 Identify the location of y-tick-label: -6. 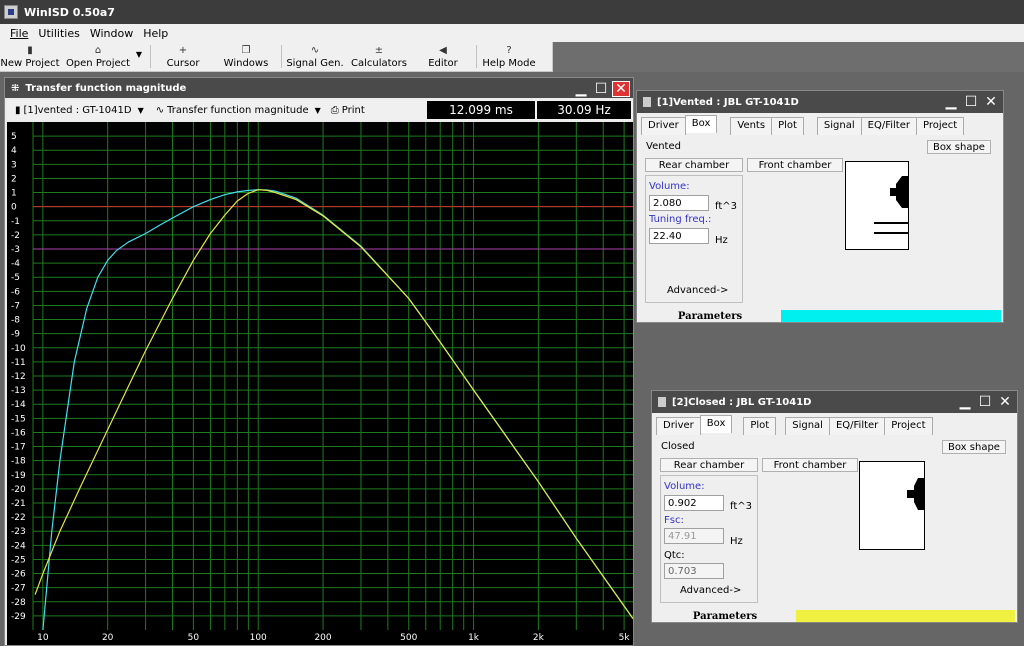
(15, 292).